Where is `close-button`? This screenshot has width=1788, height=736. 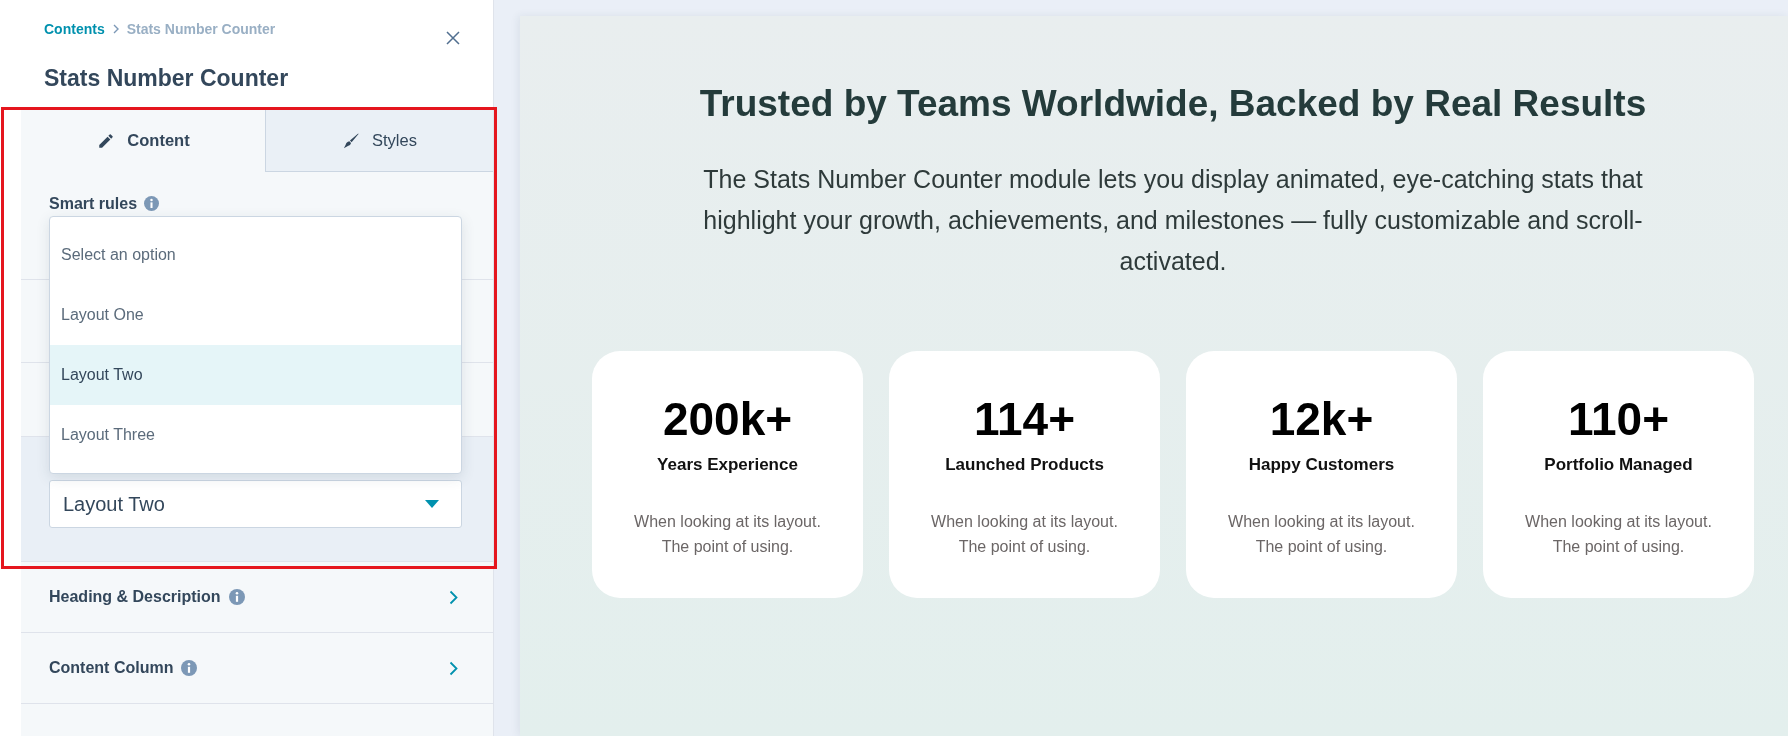 close-button is located at coordinates (453, 38).